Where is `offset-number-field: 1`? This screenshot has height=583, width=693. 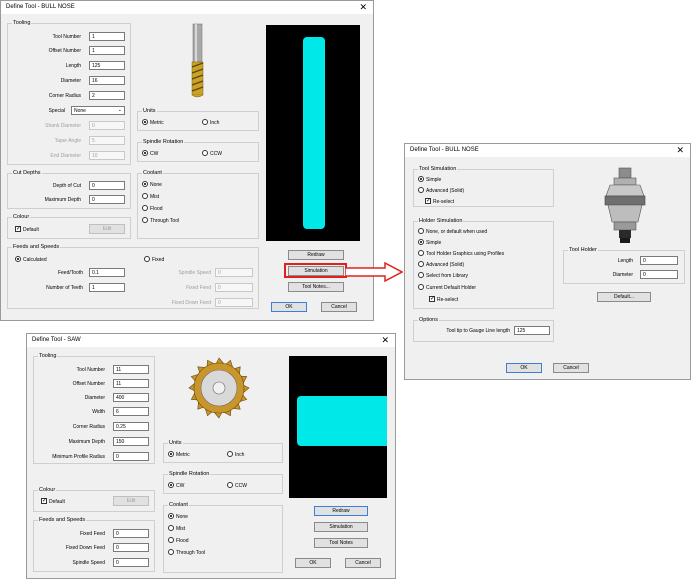
offset-number-field: 1 is located at coordinates (107, 50).